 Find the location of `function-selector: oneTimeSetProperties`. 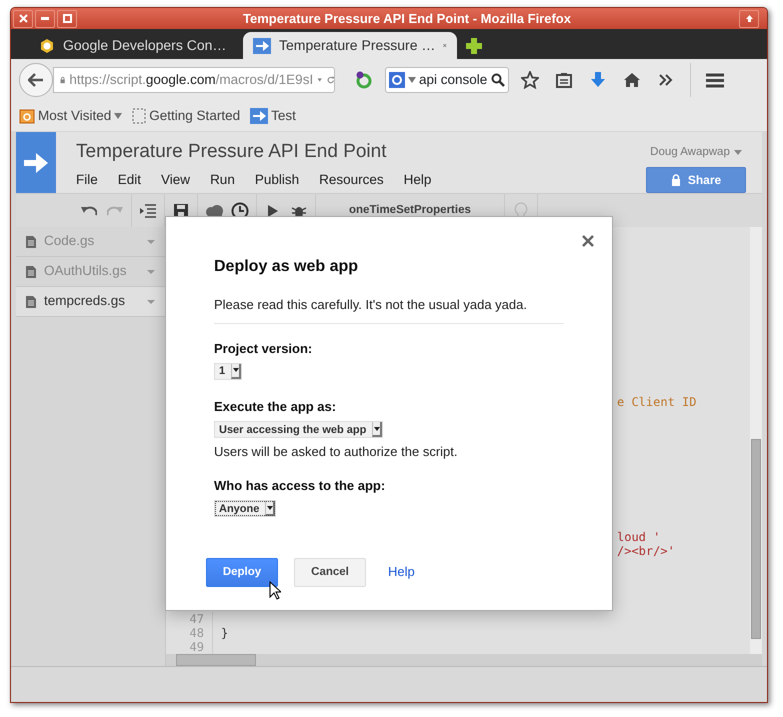

function-selector: oneTimeSetProperties is located at coordinates (410, 211).